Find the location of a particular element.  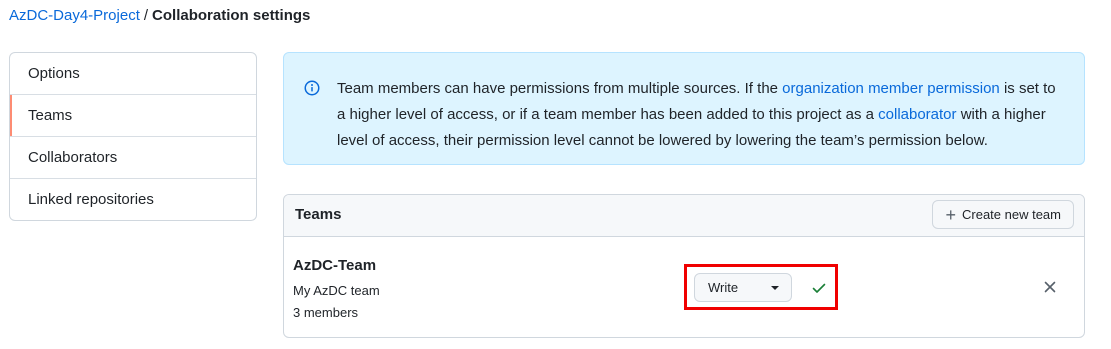

team-name: AzDC-Team is located at coordinates (335, 265).